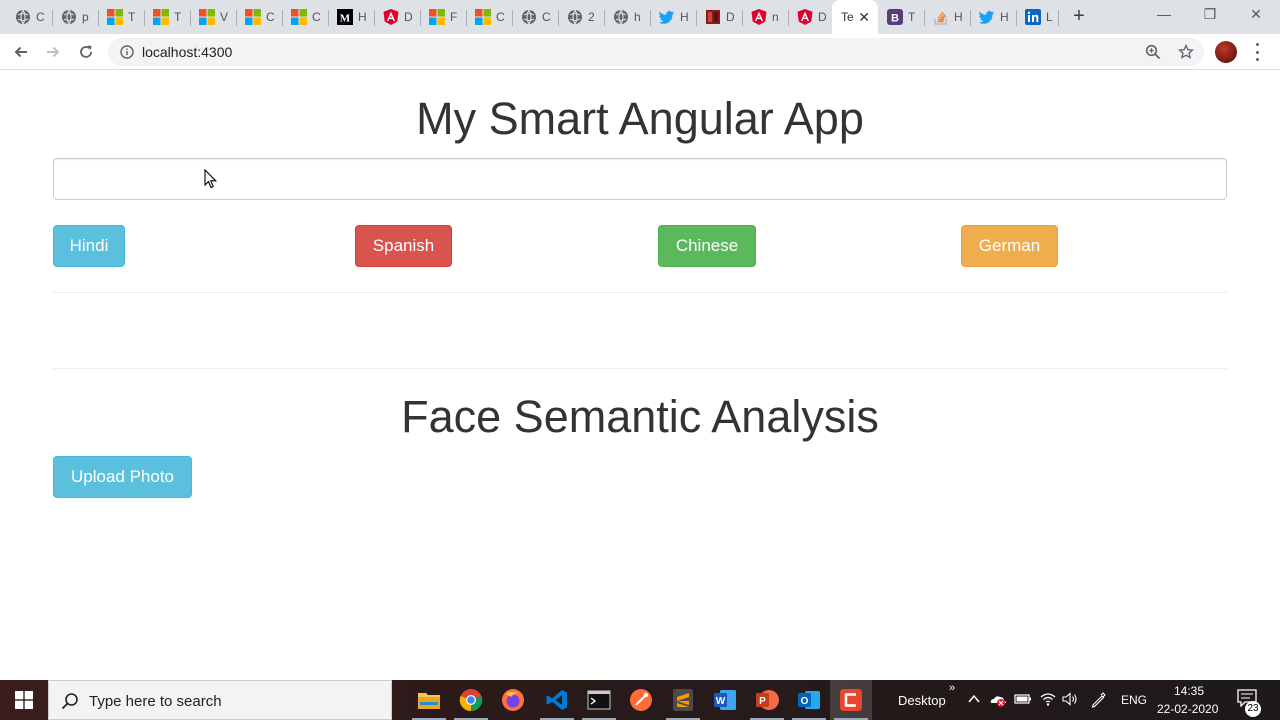  I want to click on browser-tab: p, so click(74, 17).